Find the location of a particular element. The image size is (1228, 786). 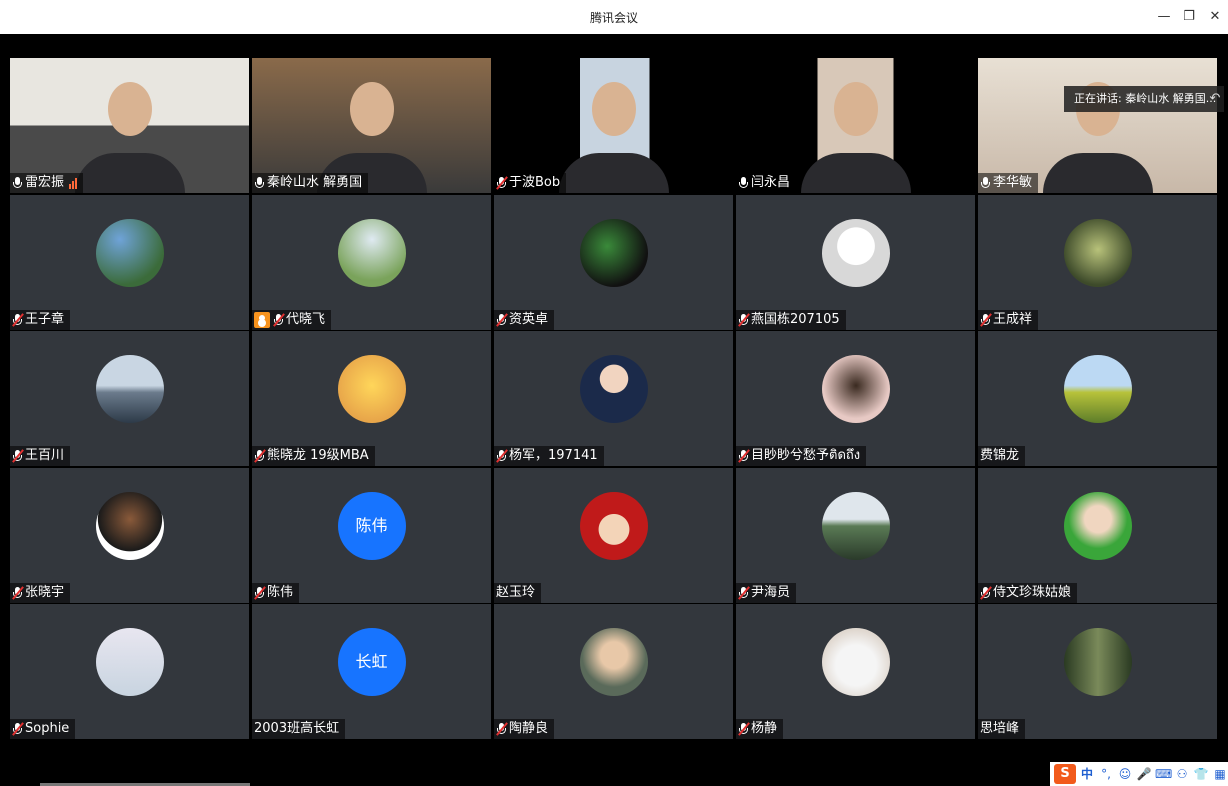

participant-tile: 李华敏 is located at coordinates (1097, 125).